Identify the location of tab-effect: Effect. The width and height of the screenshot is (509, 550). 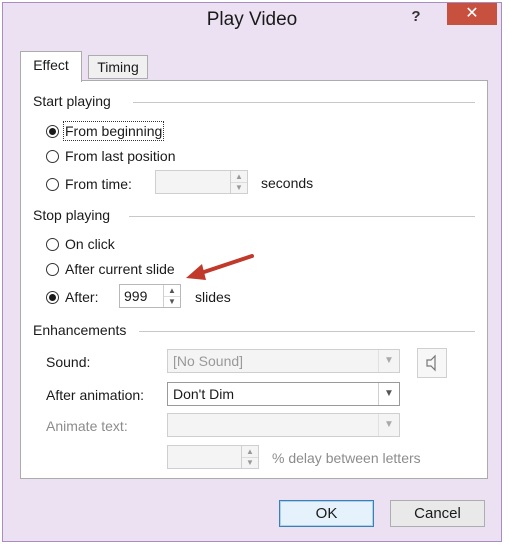
(51, 66).